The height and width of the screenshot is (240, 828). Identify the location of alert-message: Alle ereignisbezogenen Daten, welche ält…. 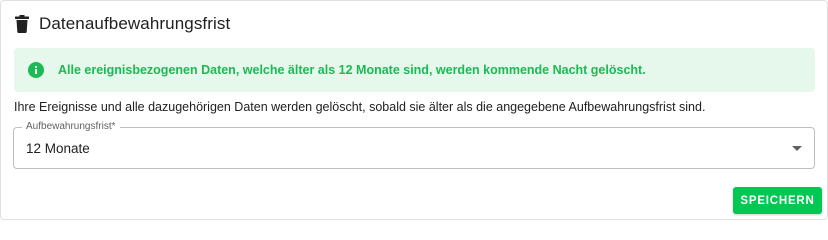
(352, 70).